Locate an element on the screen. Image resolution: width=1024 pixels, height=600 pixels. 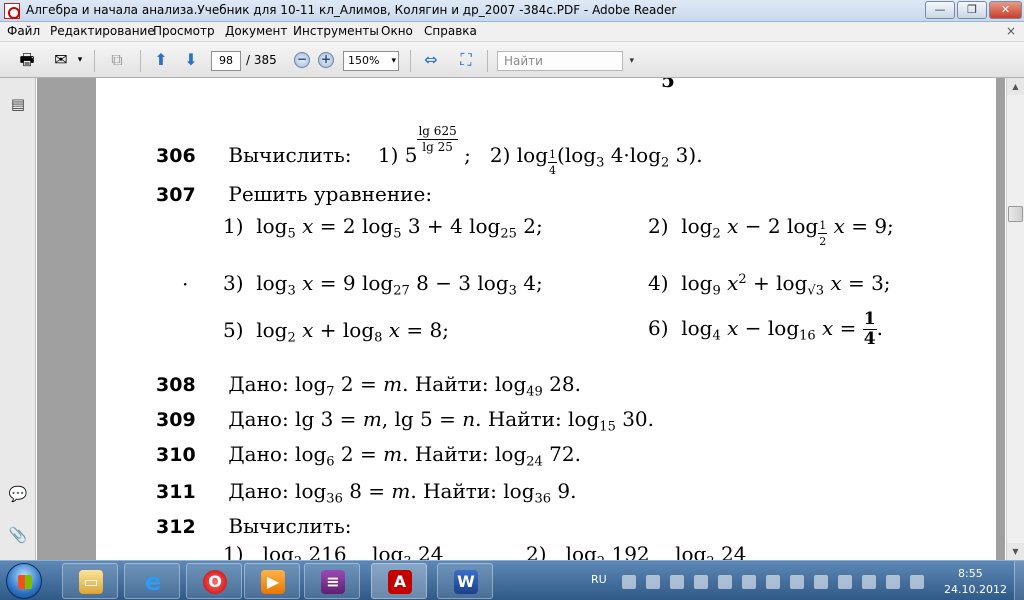
print-icon: 🖶 is located at coordinates (27, 60).